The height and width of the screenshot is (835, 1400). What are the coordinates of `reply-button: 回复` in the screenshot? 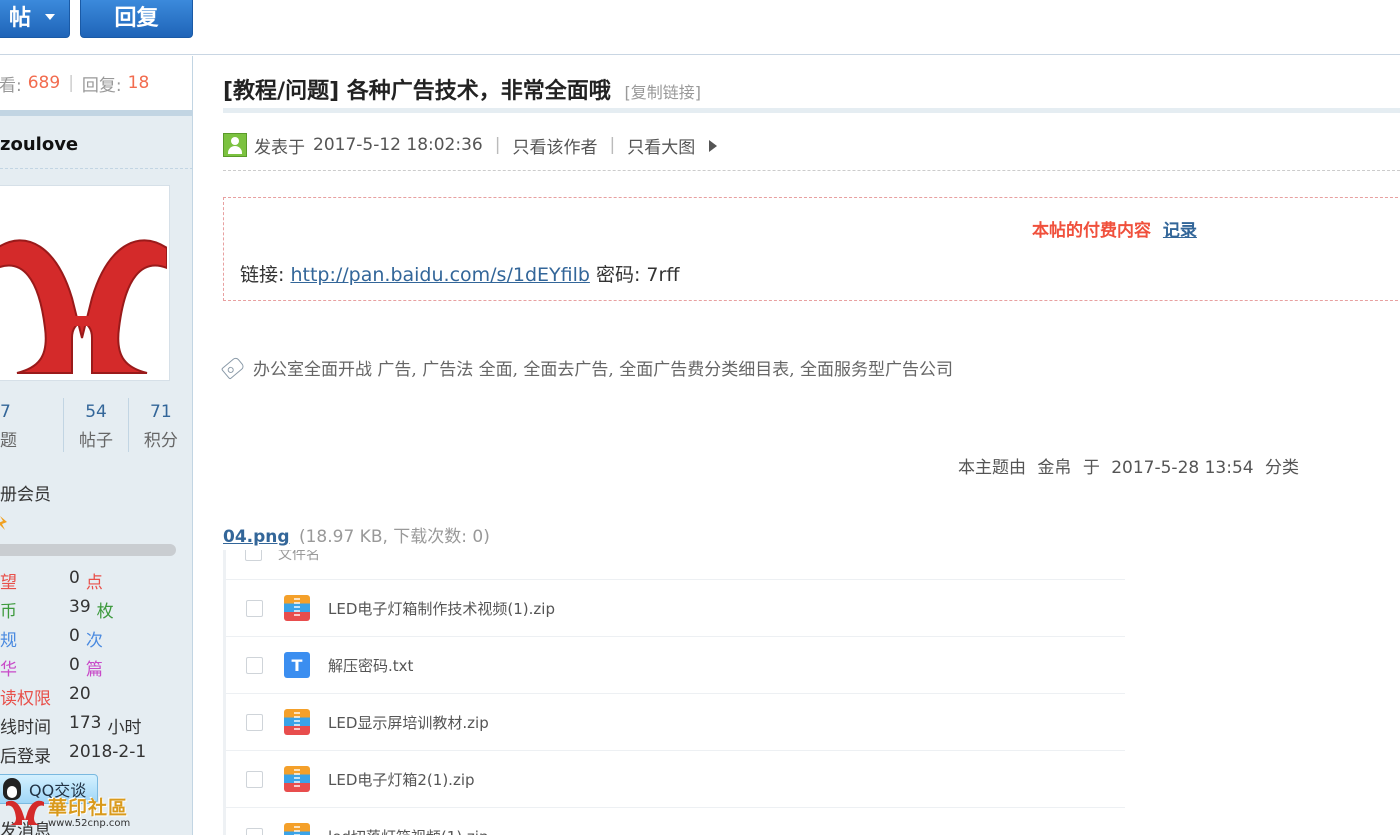 It's located at (136, 19).